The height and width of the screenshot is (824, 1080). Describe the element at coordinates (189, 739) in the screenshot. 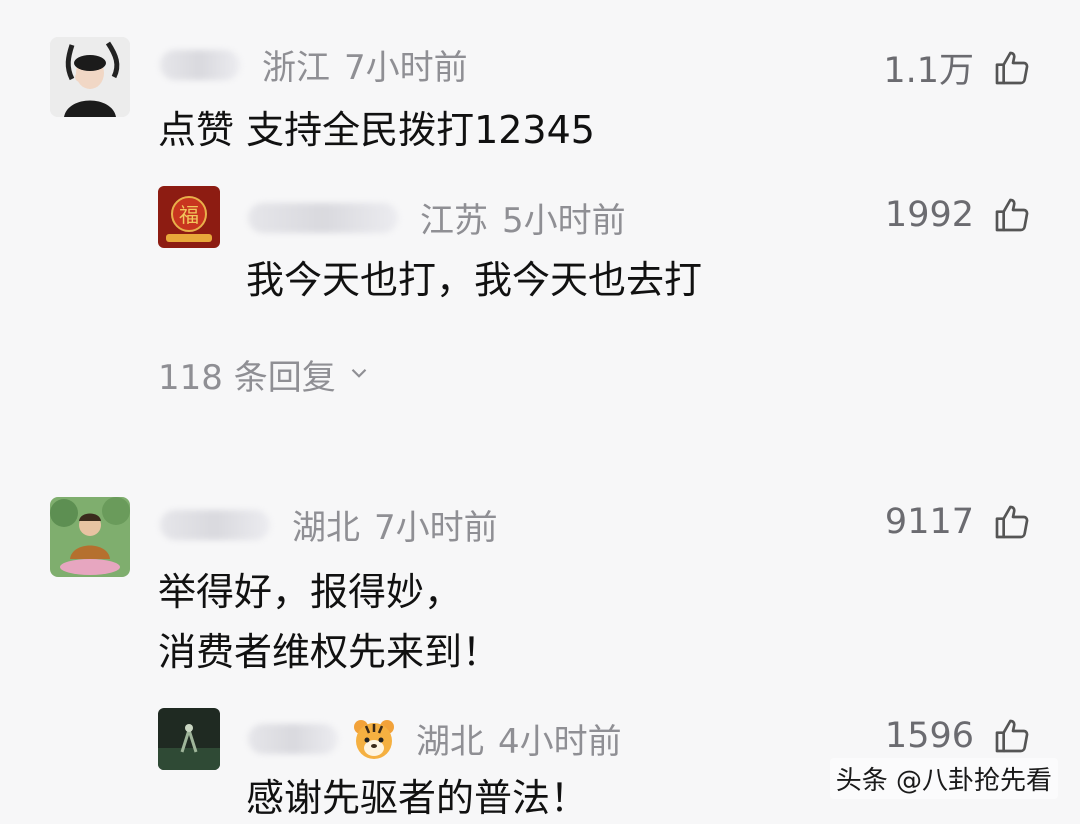

I see `reply-avatar` at that location.